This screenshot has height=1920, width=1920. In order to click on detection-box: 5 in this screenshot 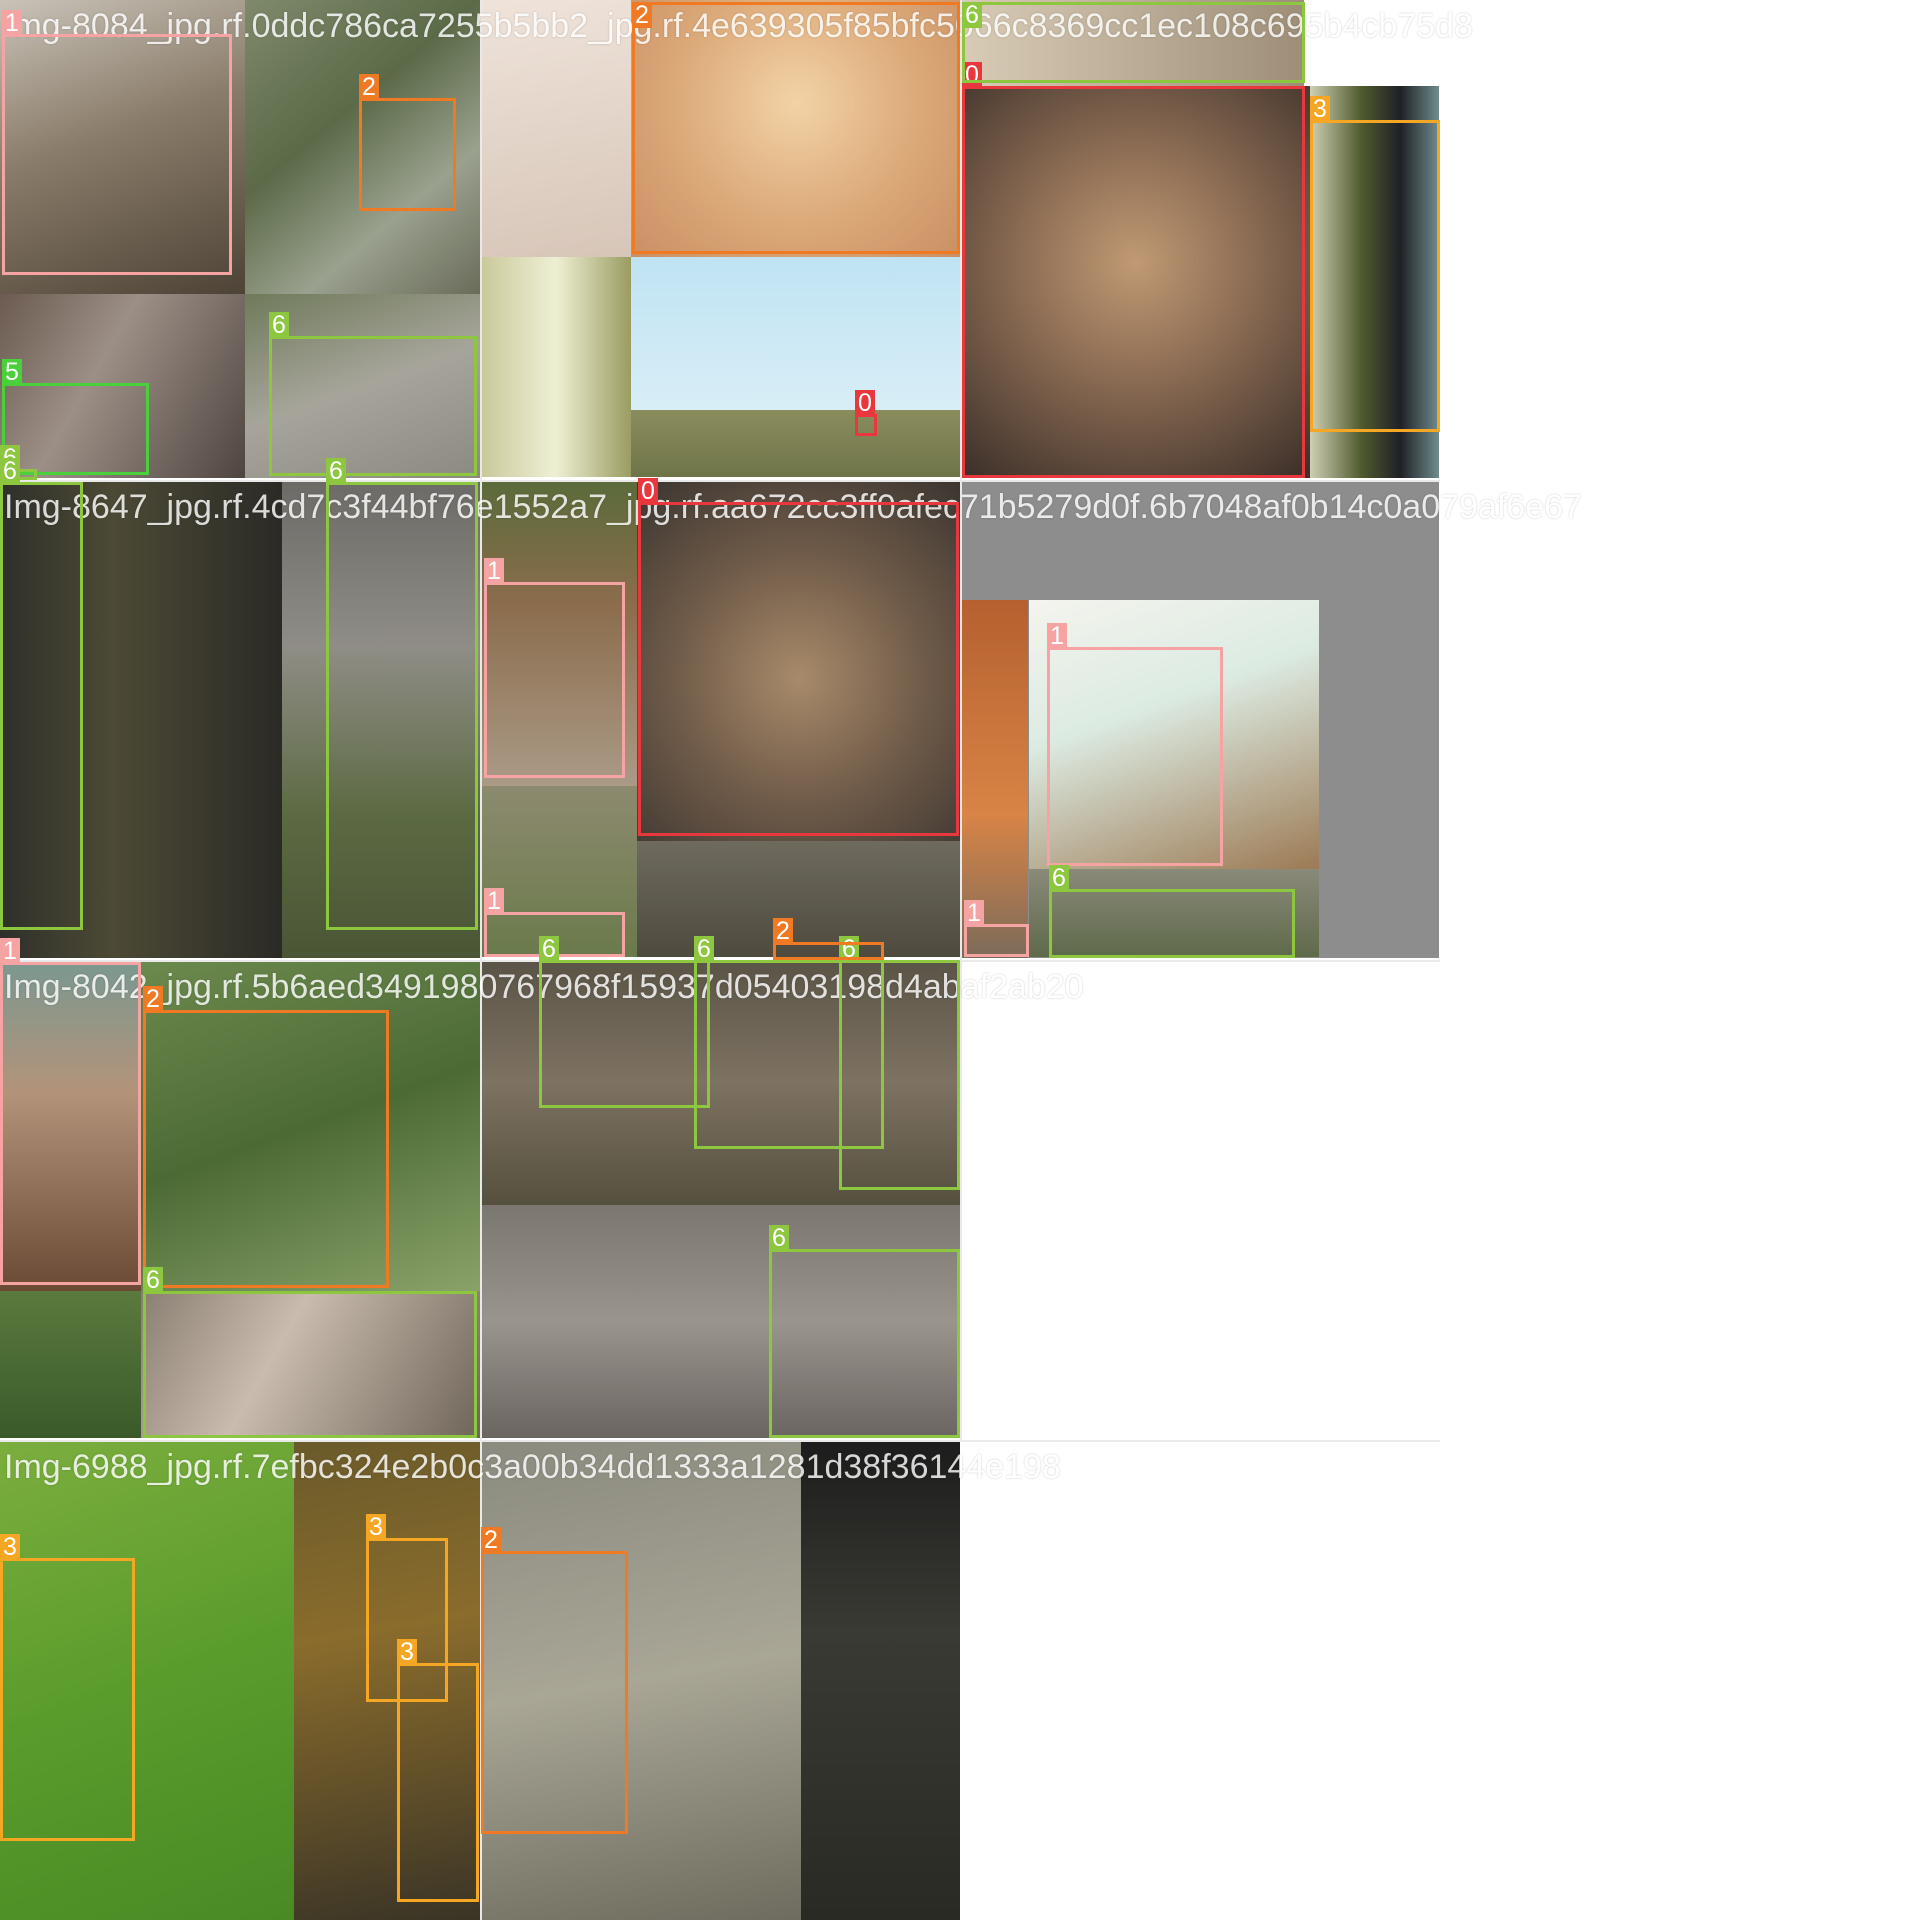, I will do `click(75, 417)`.